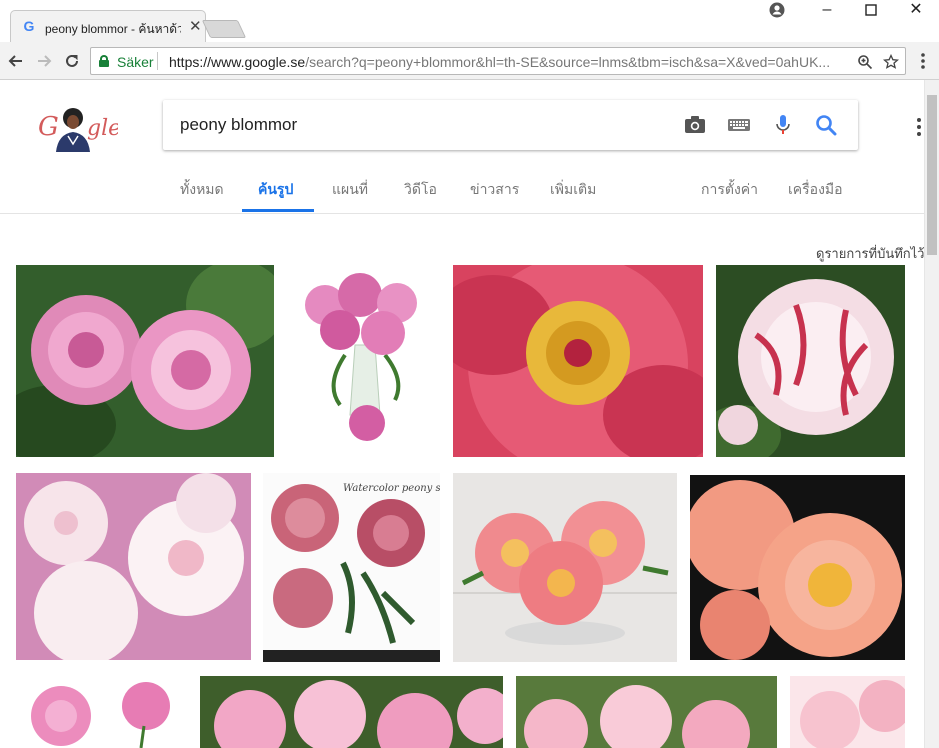 This screenshot has height=748, width=939. I want to click on search-box, so click(510, 125).